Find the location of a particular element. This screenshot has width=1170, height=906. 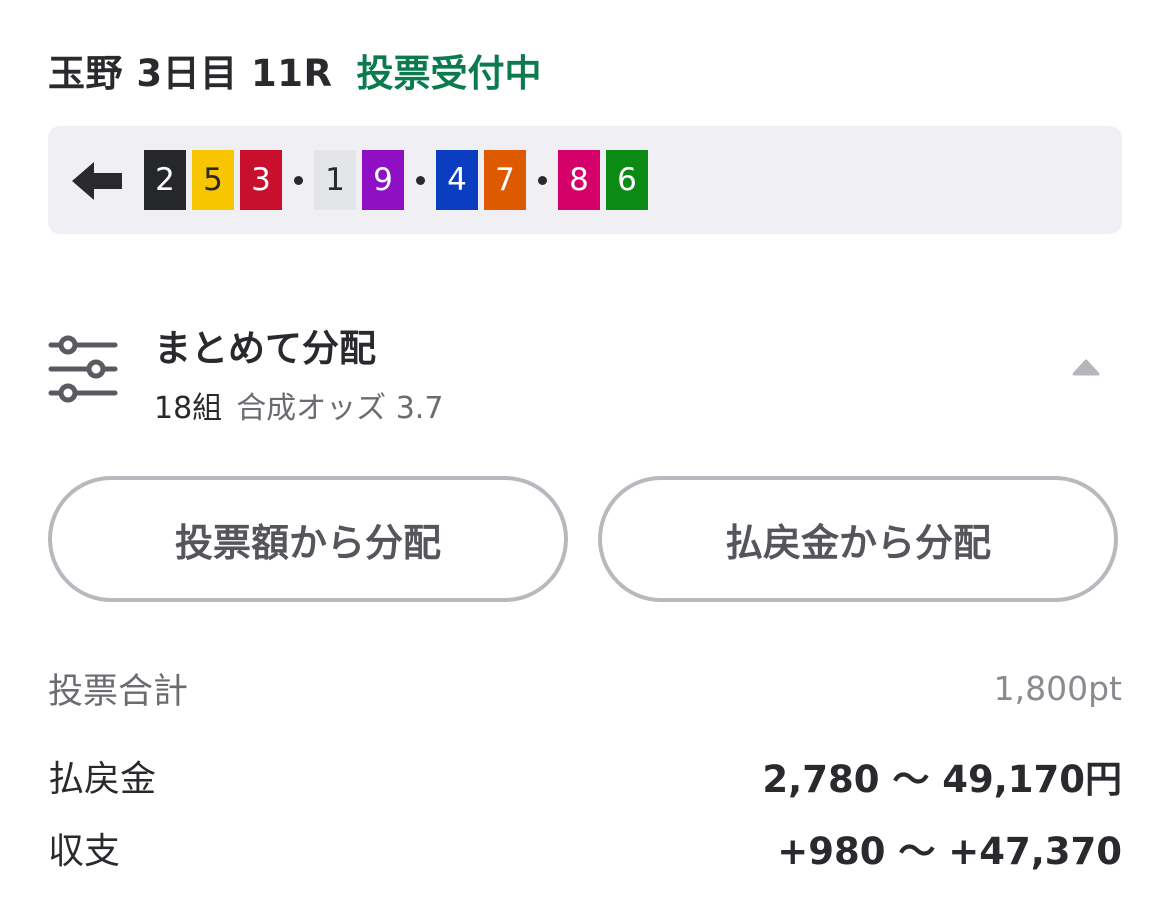

voting-status: 投票受付中 is located at coordinates (449, 73).